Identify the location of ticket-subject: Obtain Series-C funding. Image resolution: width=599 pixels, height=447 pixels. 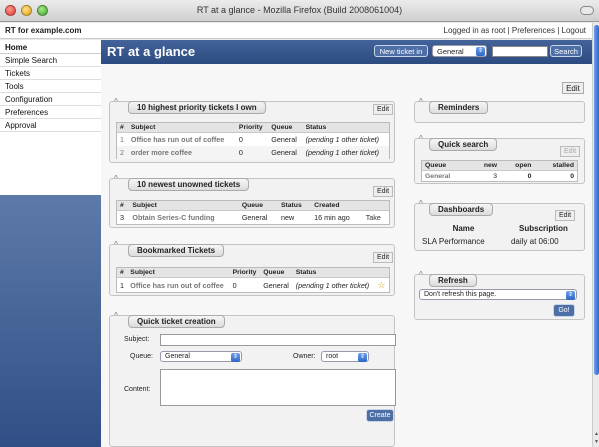
(183, 218).